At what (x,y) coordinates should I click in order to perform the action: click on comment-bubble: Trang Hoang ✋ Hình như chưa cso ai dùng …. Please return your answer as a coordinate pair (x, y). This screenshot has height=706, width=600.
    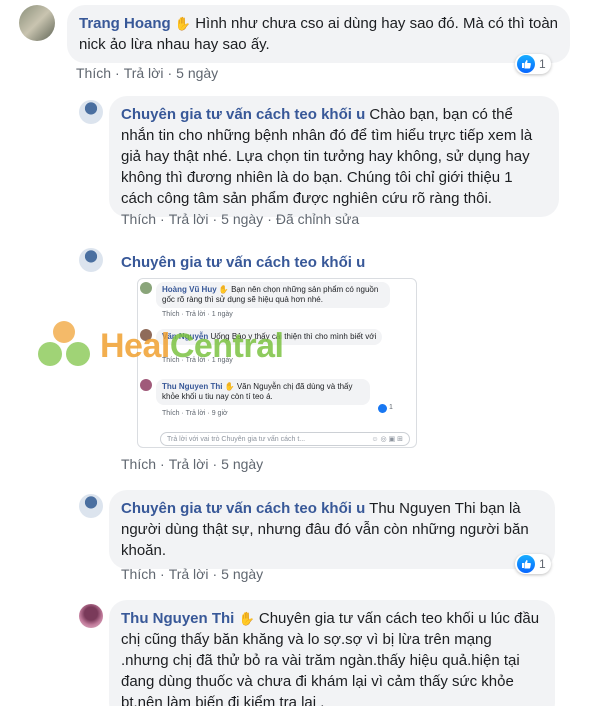
    Looking at the image, I should click on (318, 34).